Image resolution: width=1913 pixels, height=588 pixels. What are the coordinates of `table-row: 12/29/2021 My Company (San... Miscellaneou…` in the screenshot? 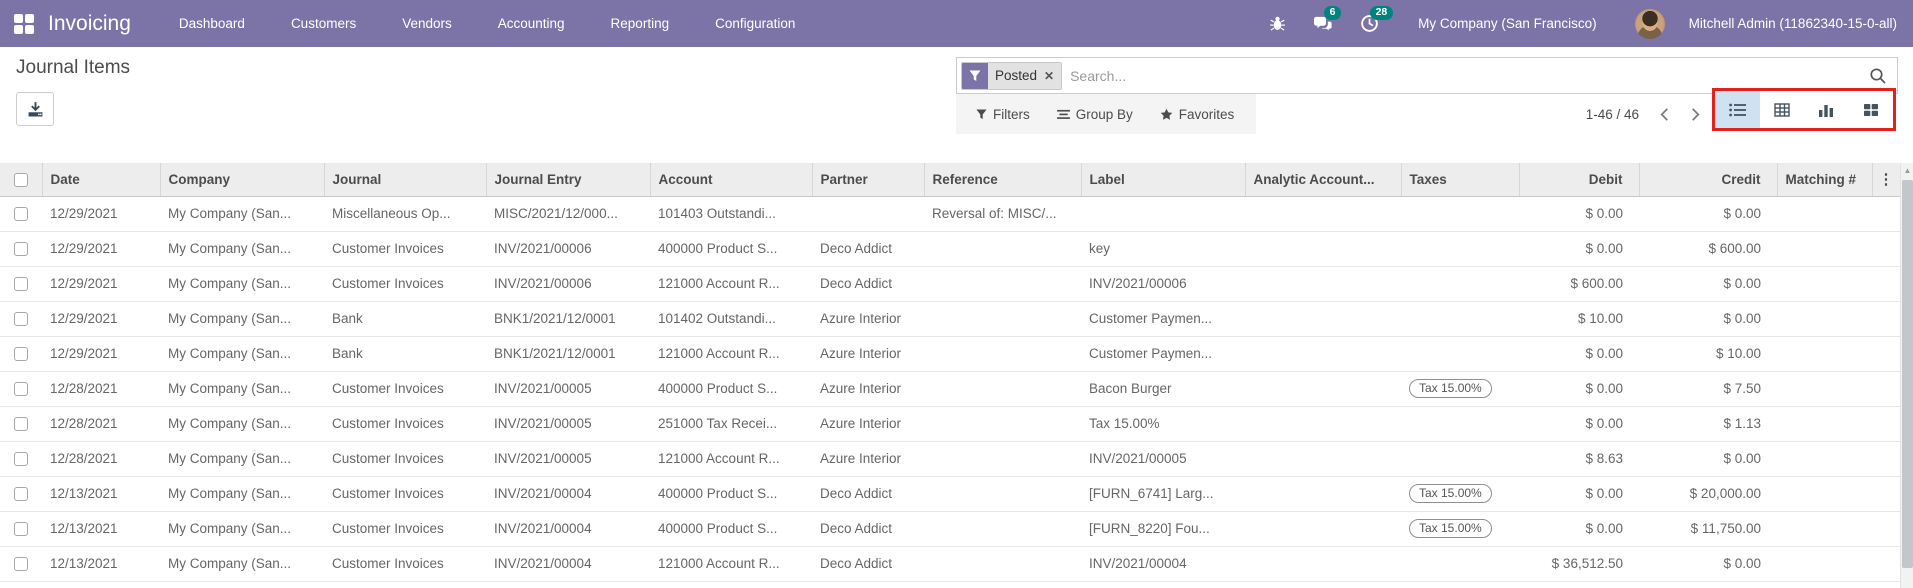 It's located at (950, 214).